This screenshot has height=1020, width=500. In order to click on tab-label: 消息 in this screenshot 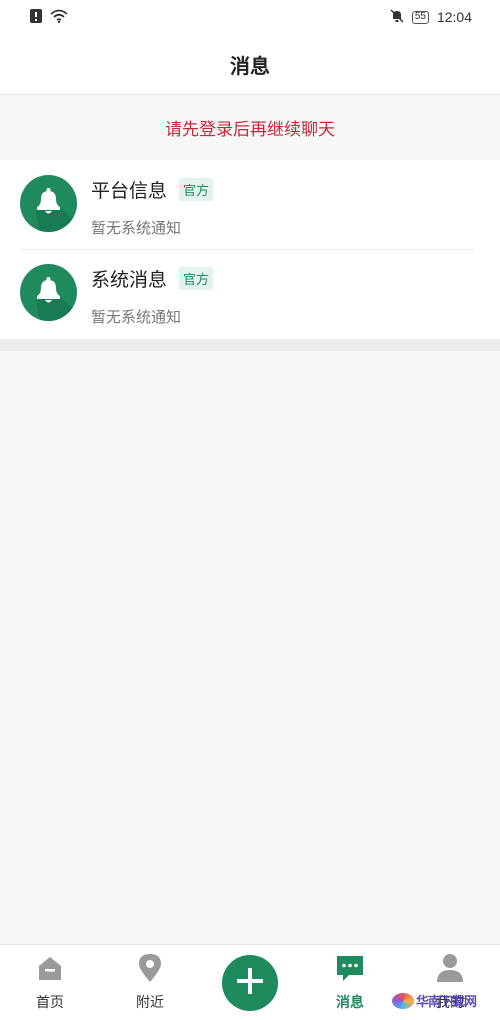, I will do `click(350, 1003)`.